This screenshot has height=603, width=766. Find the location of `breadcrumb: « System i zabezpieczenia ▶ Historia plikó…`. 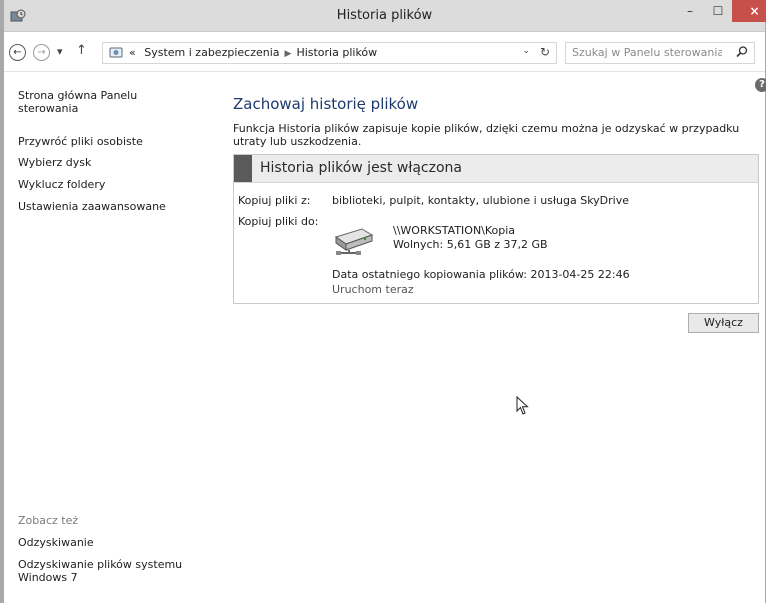

breadcrumb: « System i zabezpieczenia ▶ Historia plikó… is located at coordinates (253, 52).